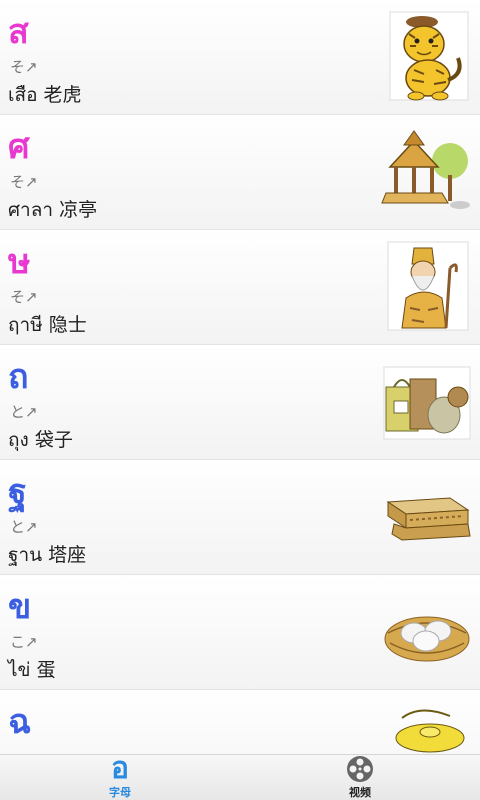  I want to click on tab-letters: อ 字母, so click(120, 775).